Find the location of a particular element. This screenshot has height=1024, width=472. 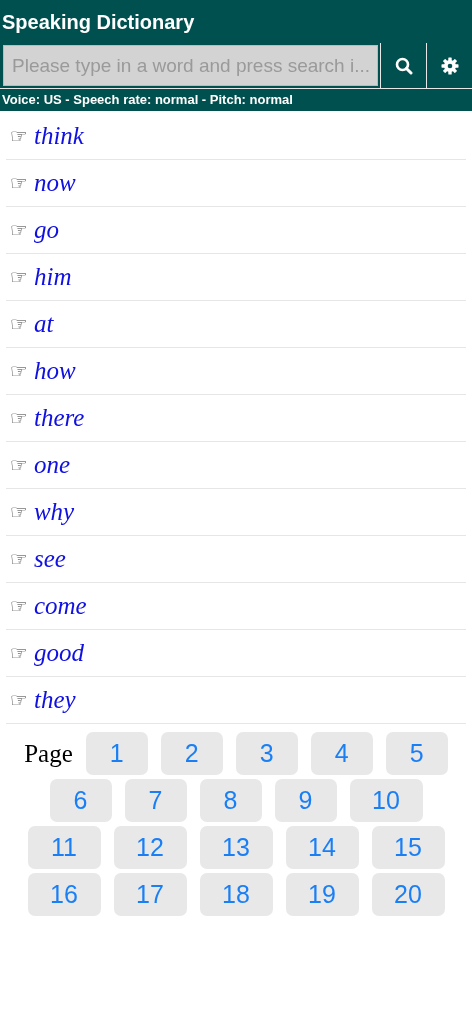

word-link: how is located at coordinates (54, 371).